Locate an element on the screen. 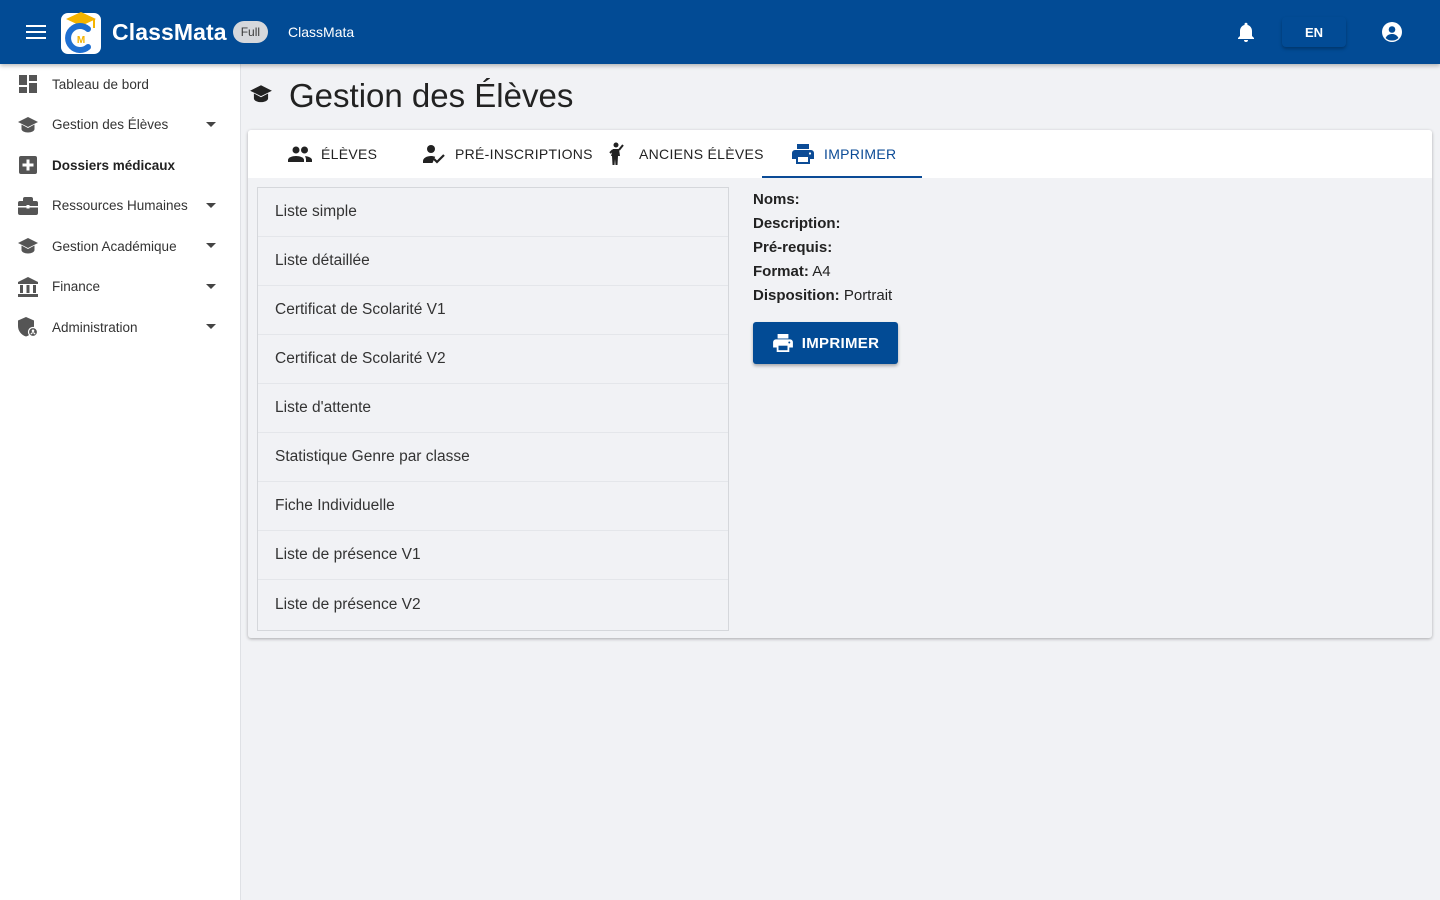 This screenshot has height=900, width=1440. tab-label: ÉLÈVES is located at coordinates (349, 154).